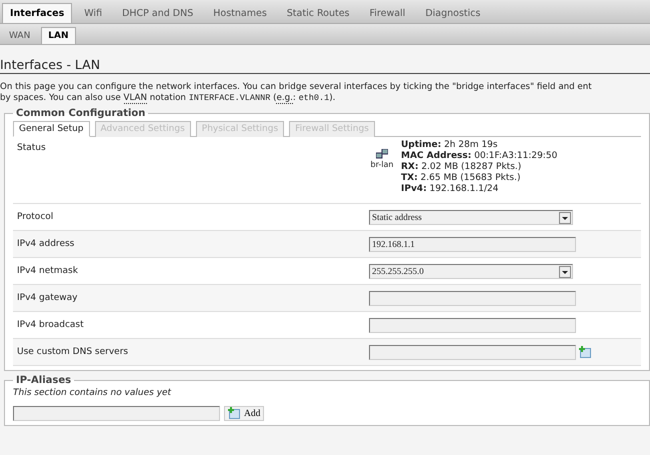  I want to click on field-label: Status, so click(31, 148).